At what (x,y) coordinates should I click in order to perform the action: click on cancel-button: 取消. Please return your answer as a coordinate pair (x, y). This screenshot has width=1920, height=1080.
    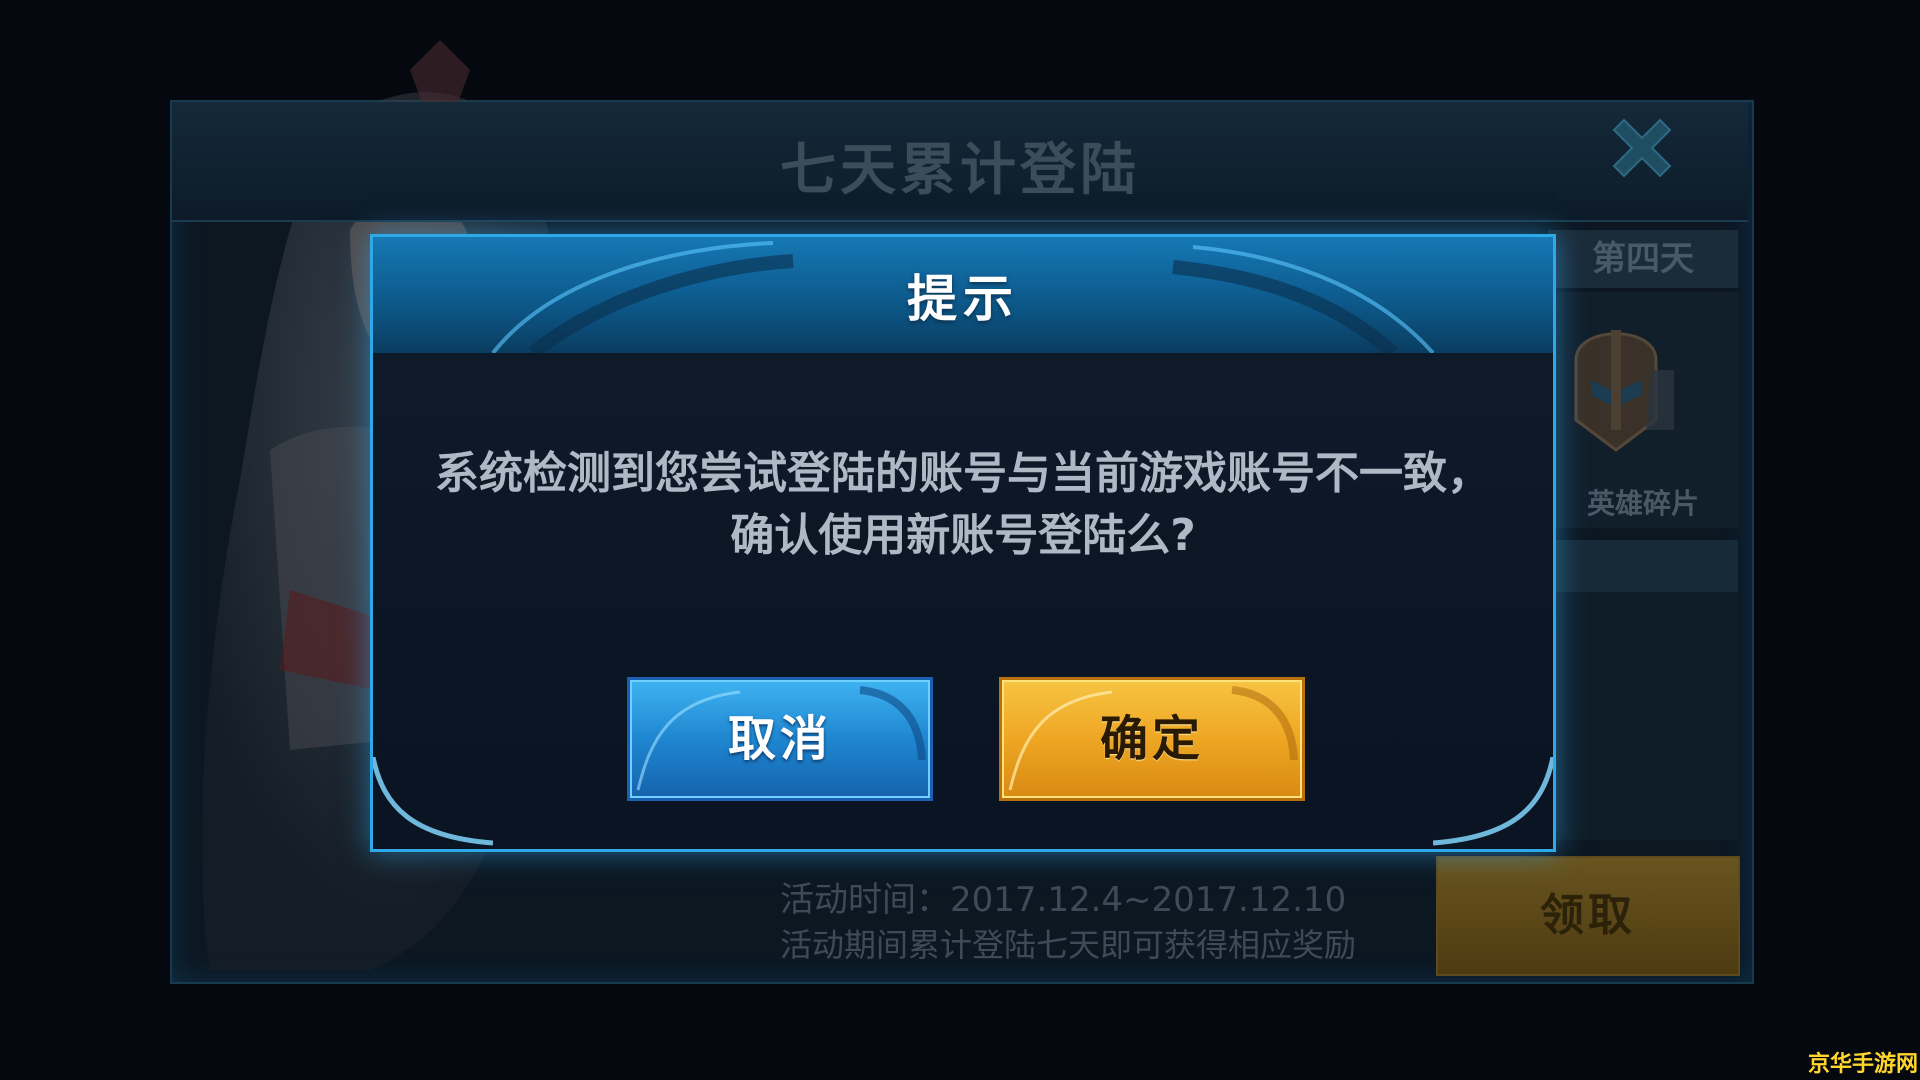
    Looking at the image, I should click on (780, 739).